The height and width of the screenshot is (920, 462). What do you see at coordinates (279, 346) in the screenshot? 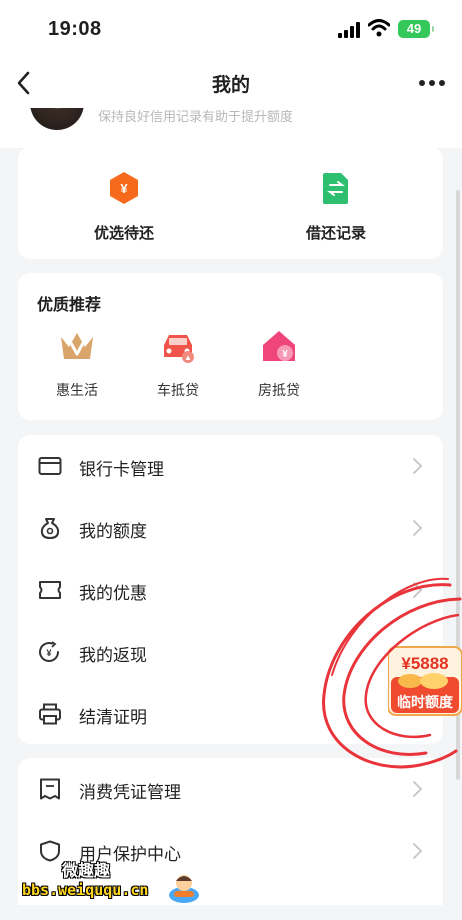
I see `house-icon: ¥` at bounding box center [279, 346].